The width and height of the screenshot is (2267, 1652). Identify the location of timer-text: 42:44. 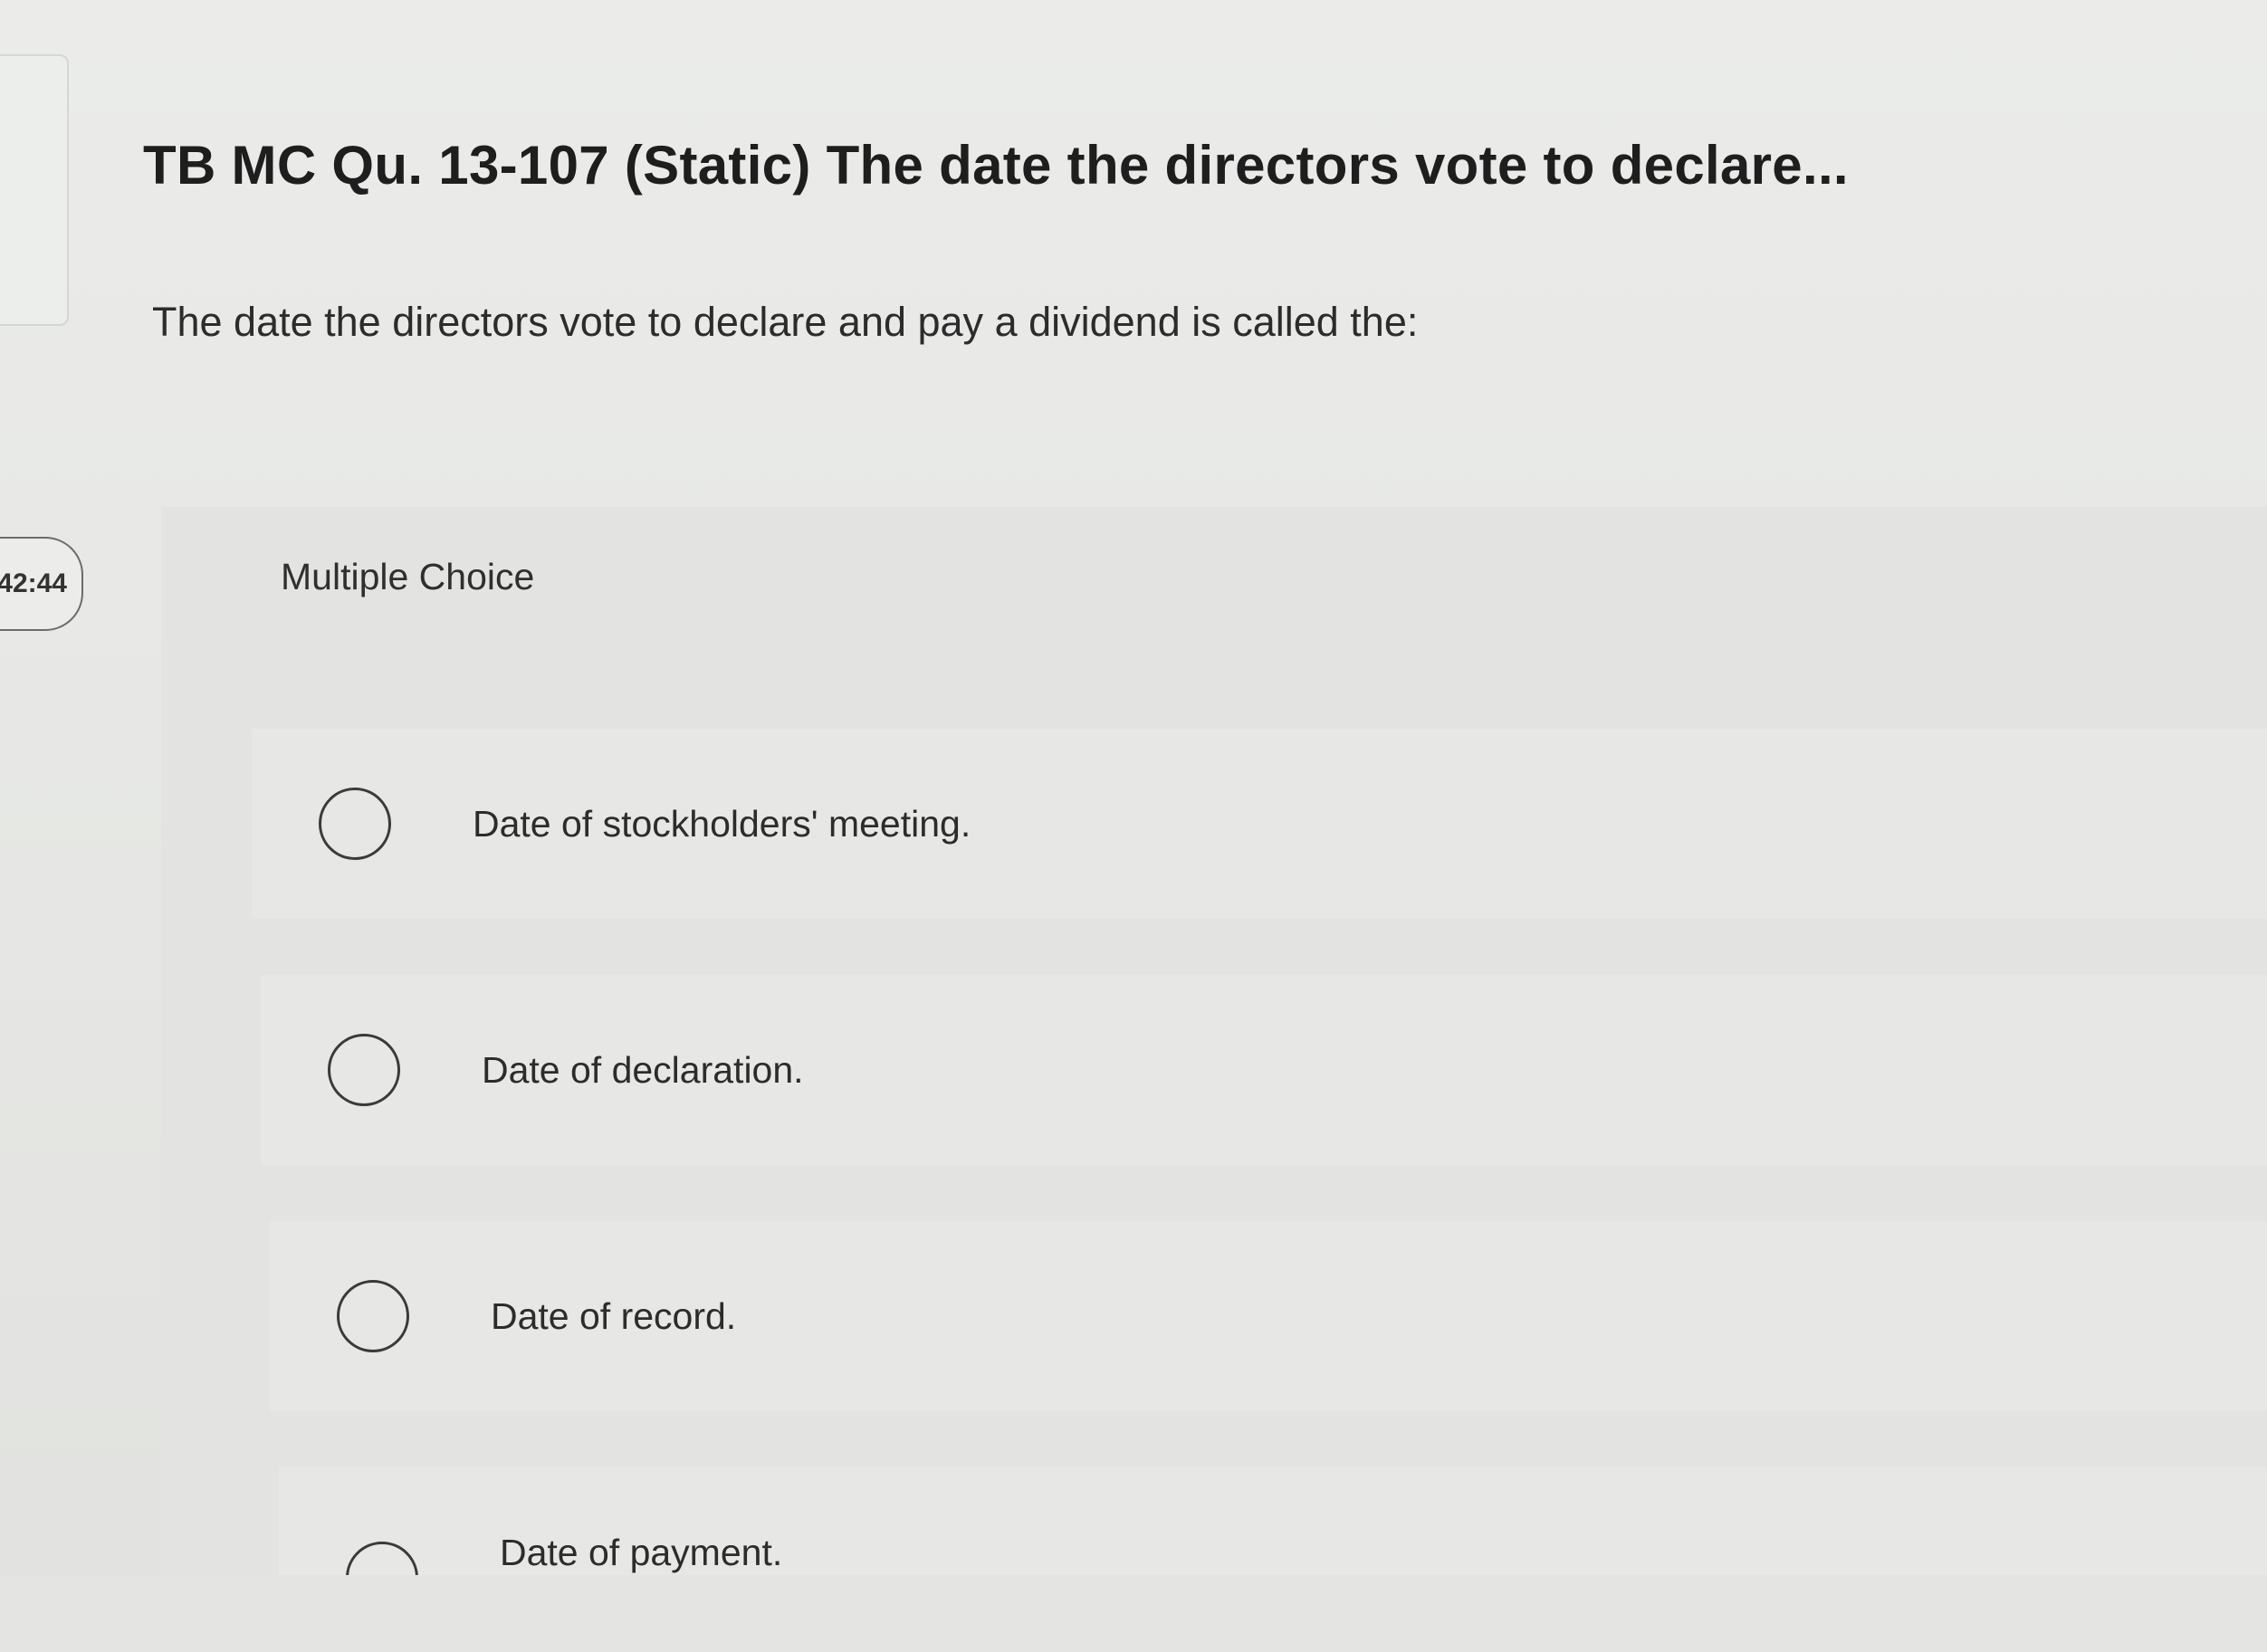
(34, 583).